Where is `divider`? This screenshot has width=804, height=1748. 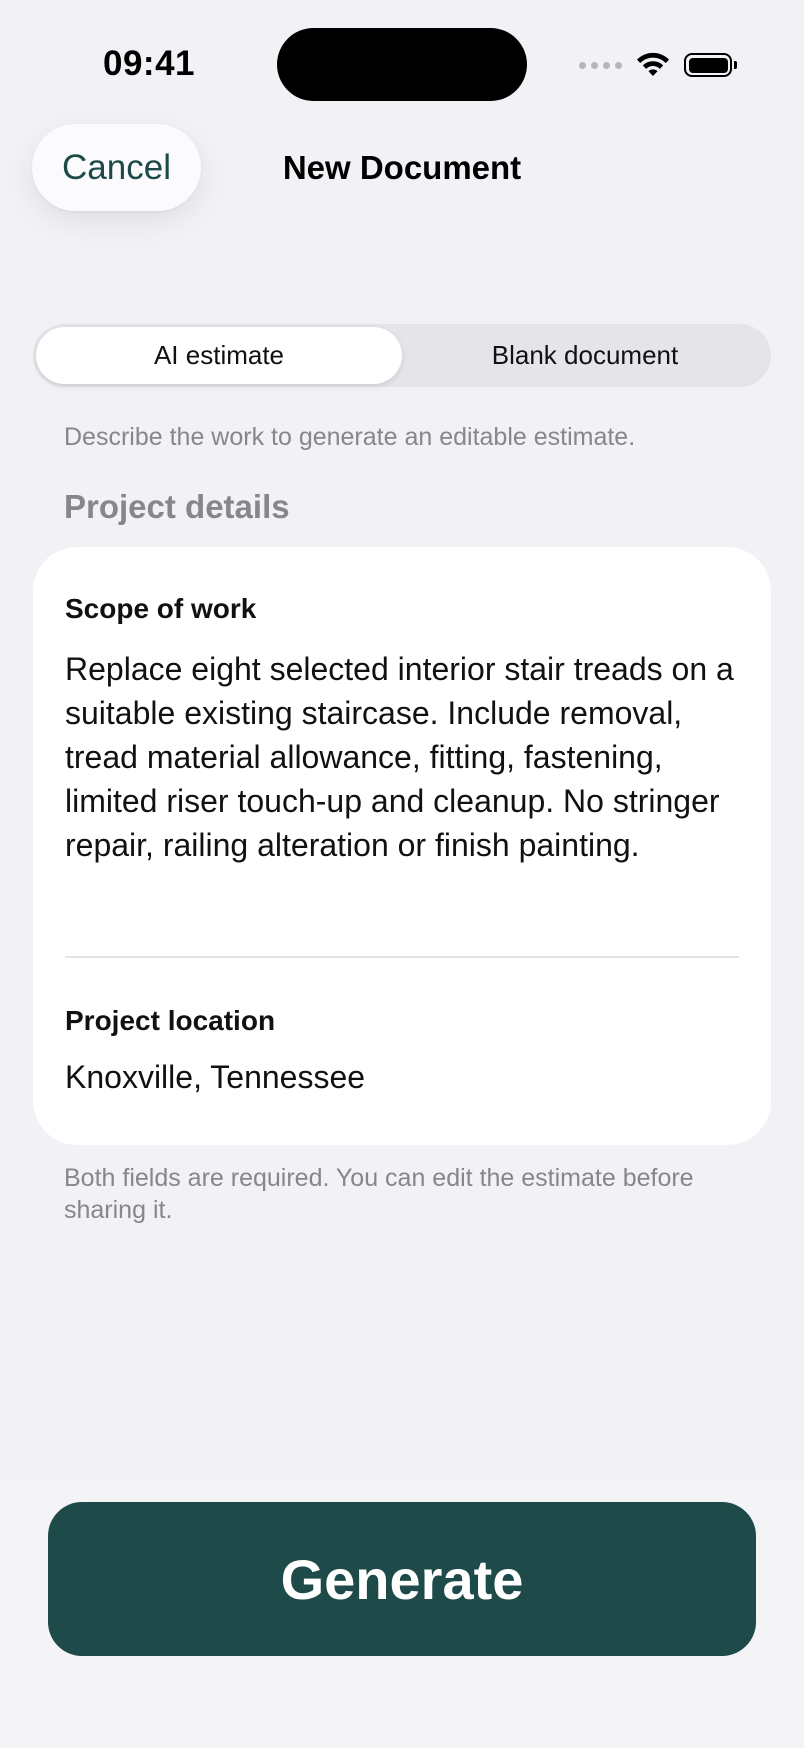 divider is located at coordinates (402, 957).